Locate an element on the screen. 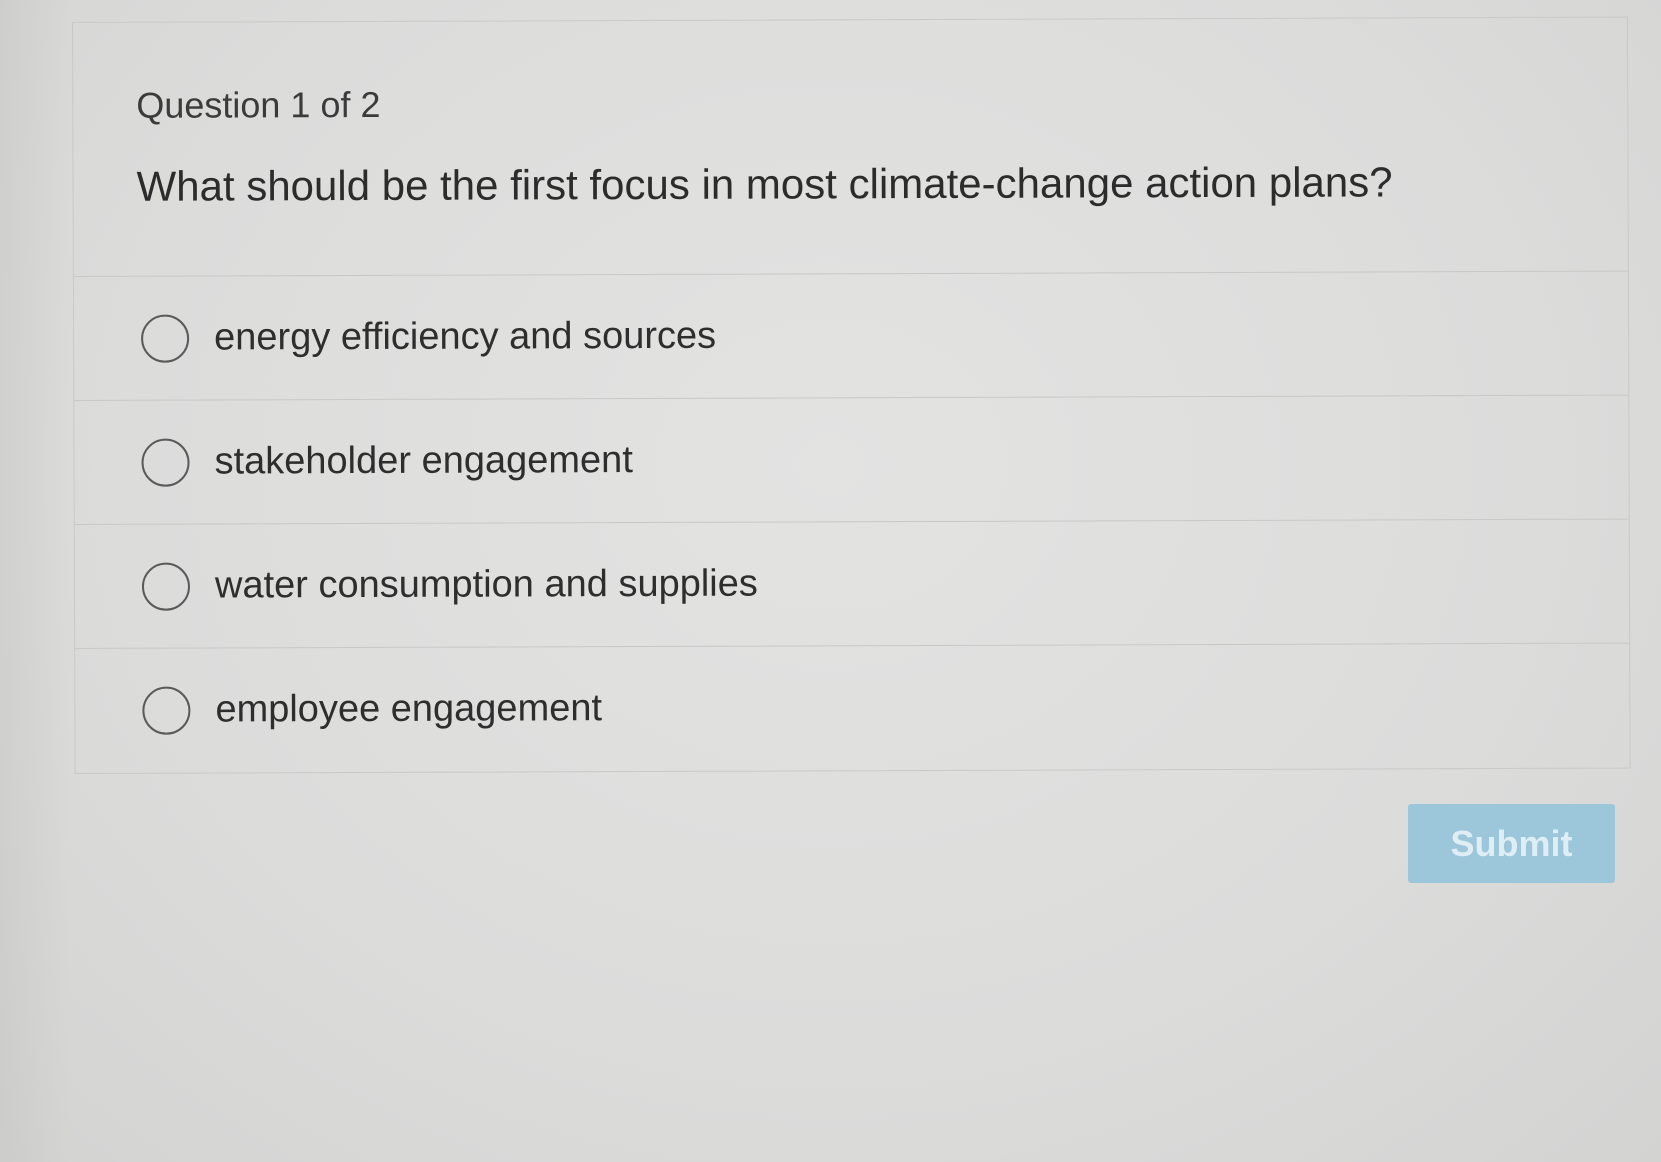  answer-option-label: water consumption and supplies is located at coordinates (486, 584).